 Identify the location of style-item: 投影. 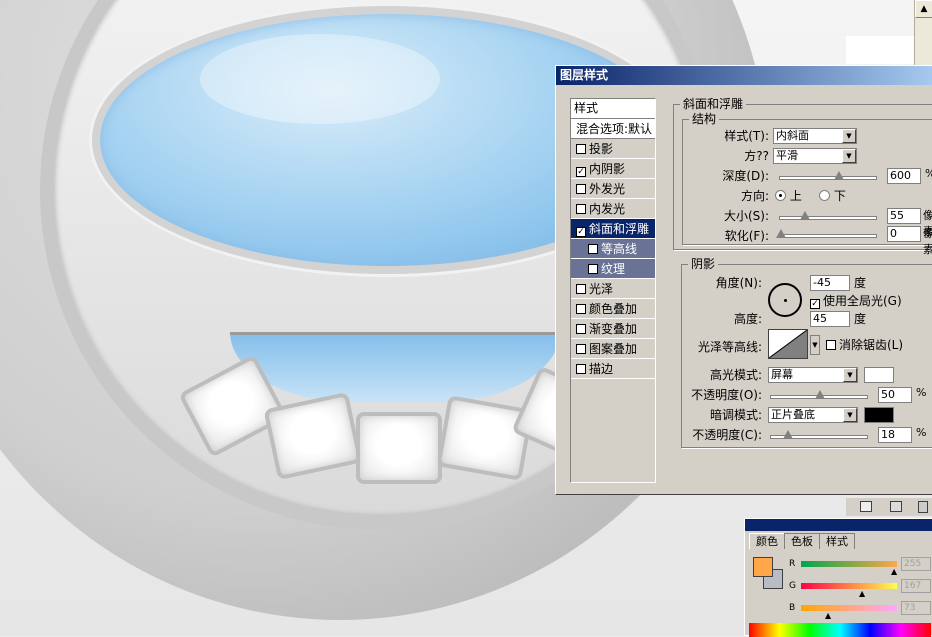
(613, 149).